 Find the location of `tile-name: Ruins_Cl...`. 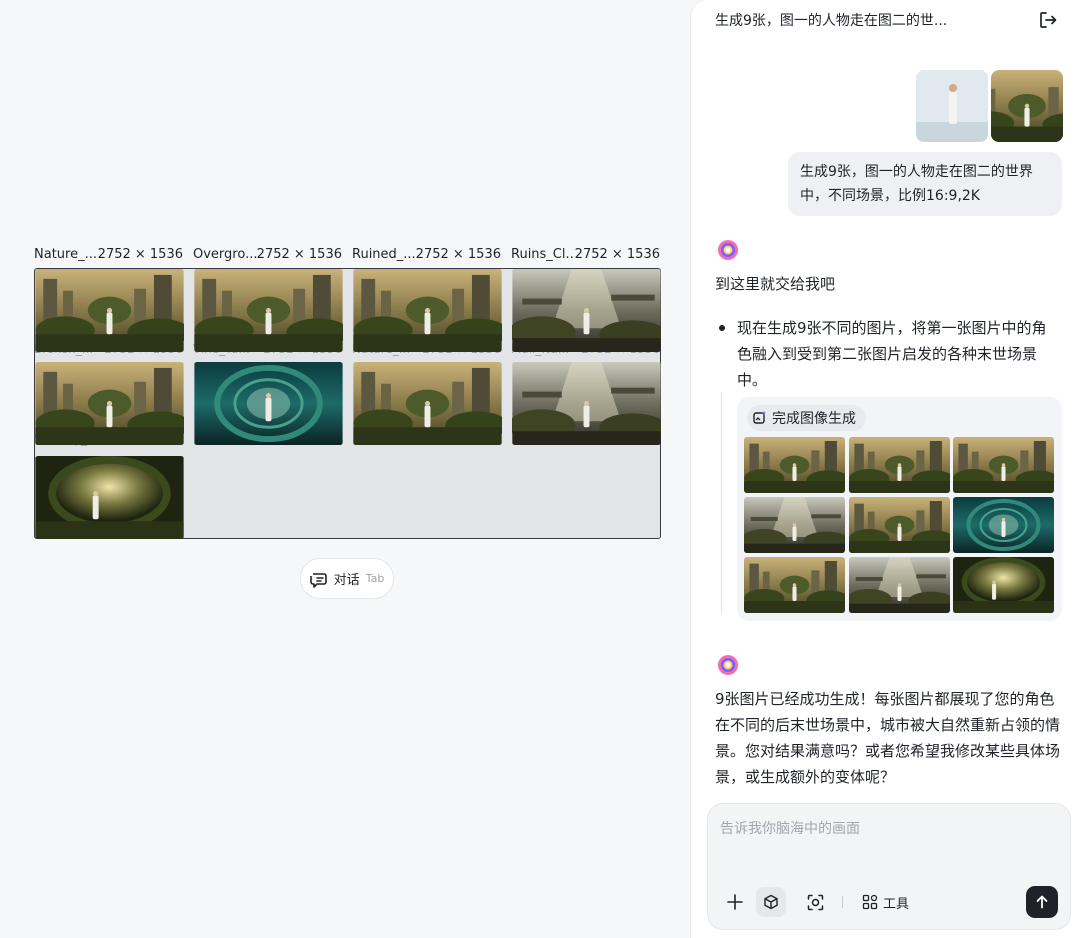

tile-name: Ruins_Cl... is located at coordinates (543, 254).